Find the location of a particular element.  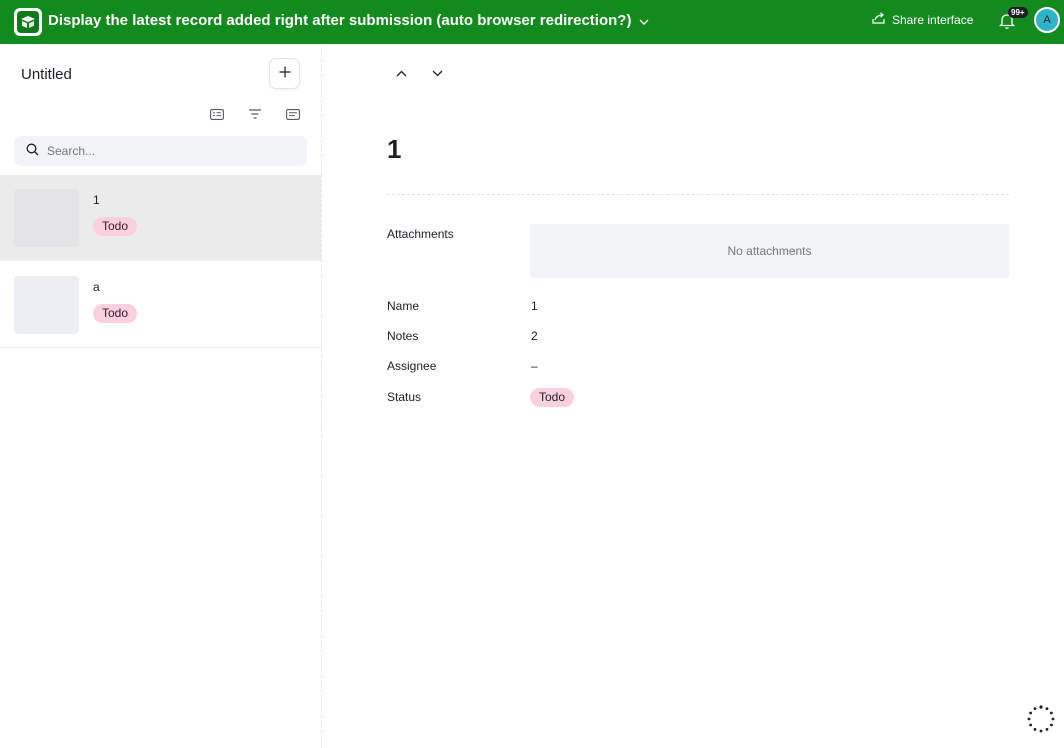

previous-record-button is located at coordinates (401, 73).